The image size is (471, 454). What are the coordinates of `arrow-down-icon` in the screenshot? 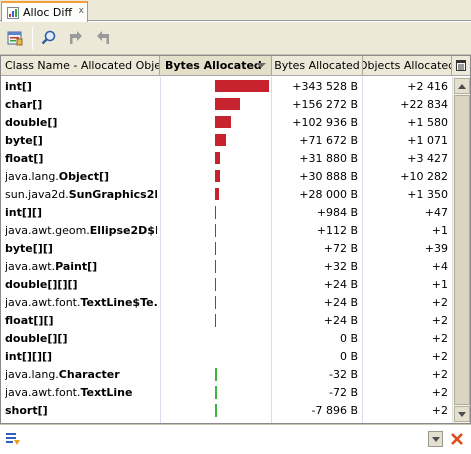 It's located at (462, 414).